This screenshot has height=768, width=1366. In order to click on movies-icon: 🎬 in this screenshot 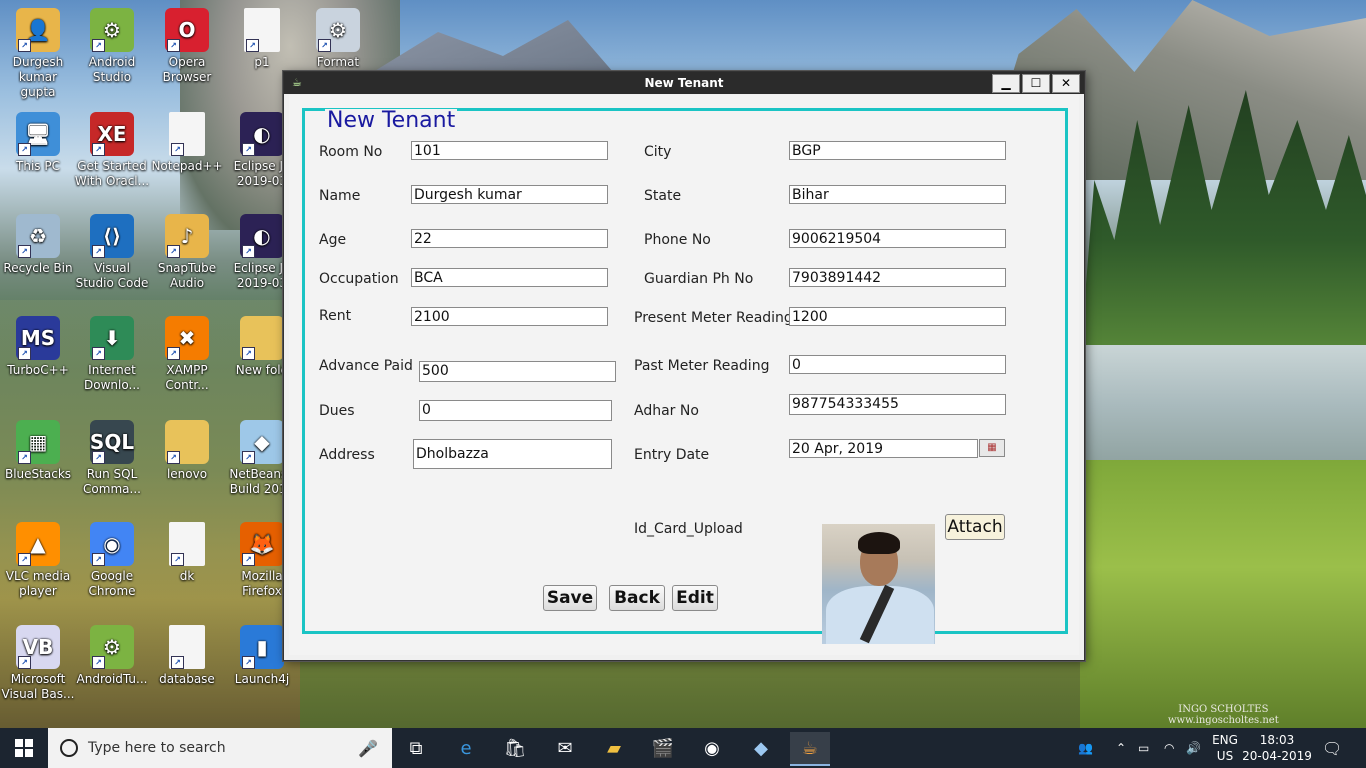, I will do `click(663, 748)`.